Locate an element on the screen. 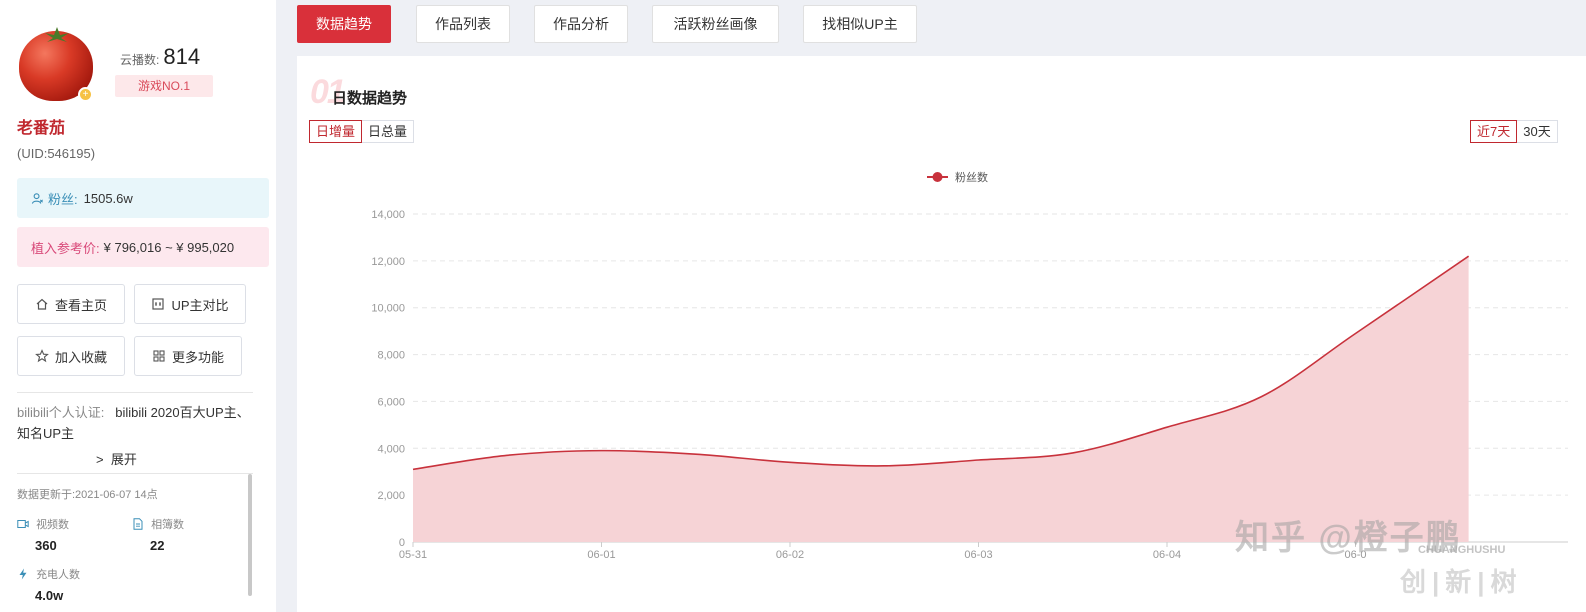 This screenshot has width=1586, height=612. y-tick-label: 6,000 is located at coordinates (391, 402).